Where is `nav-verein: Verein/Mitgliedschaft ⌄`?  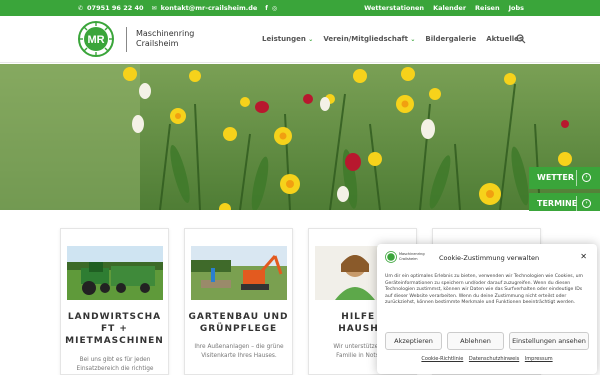
nav-verein: Verein/Mitgliedschaft ⌄ is located at coordinates (369, 39).